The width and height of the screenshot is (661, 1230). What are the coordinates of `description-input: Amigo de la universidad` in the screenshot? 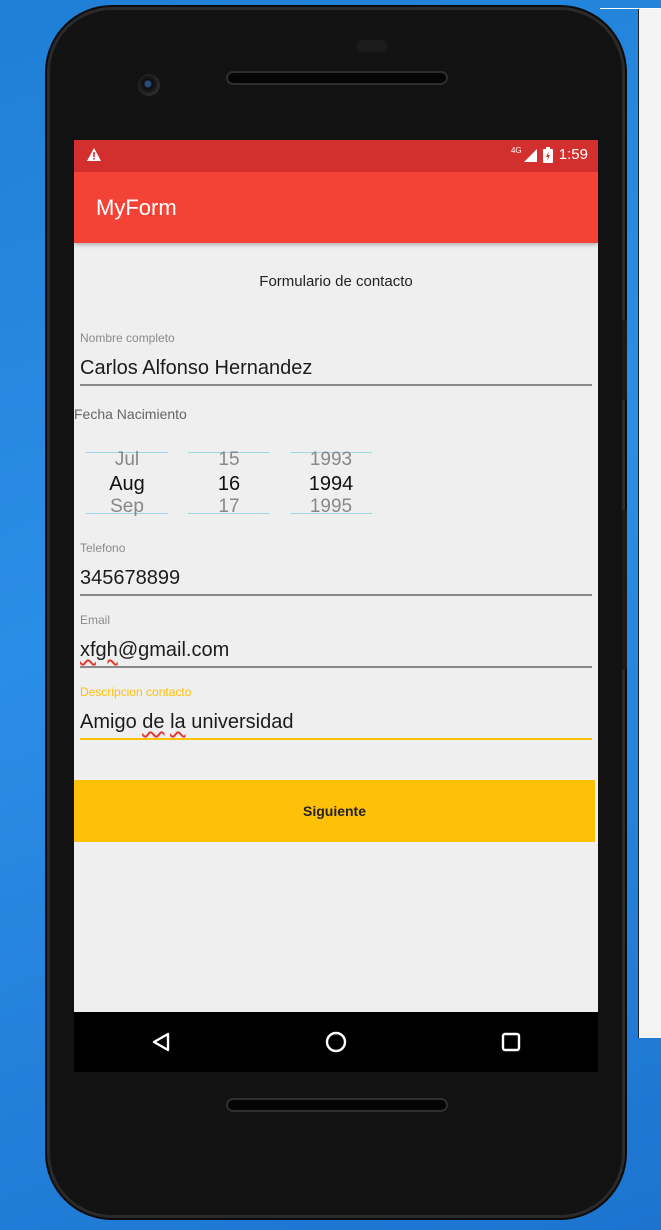 It's located at (336, 724).